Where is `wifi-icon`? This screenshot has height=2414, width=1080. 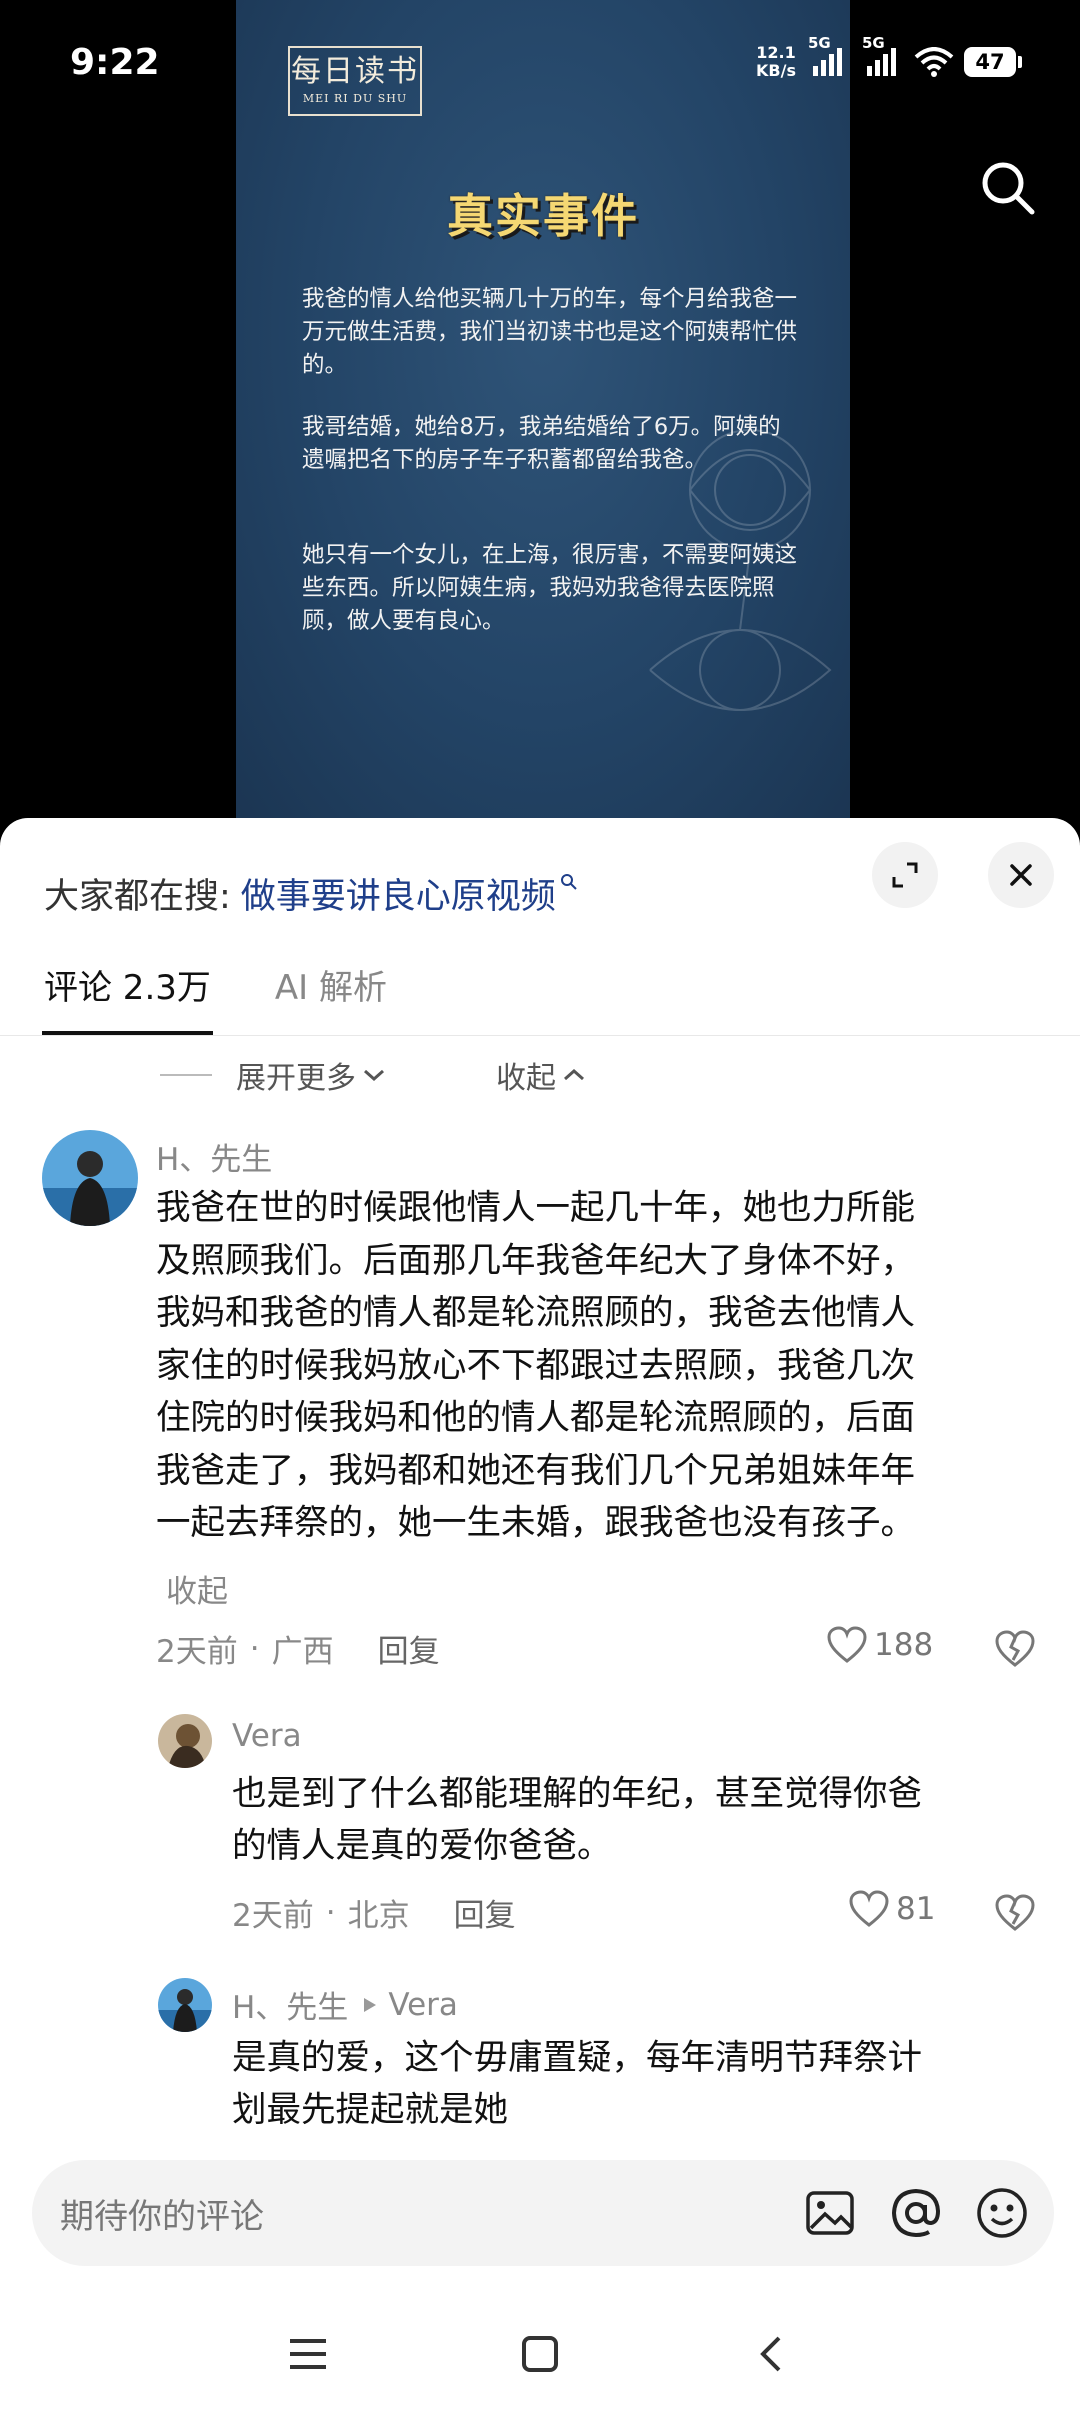 wifi-icon is located at coordinates (934, 62).